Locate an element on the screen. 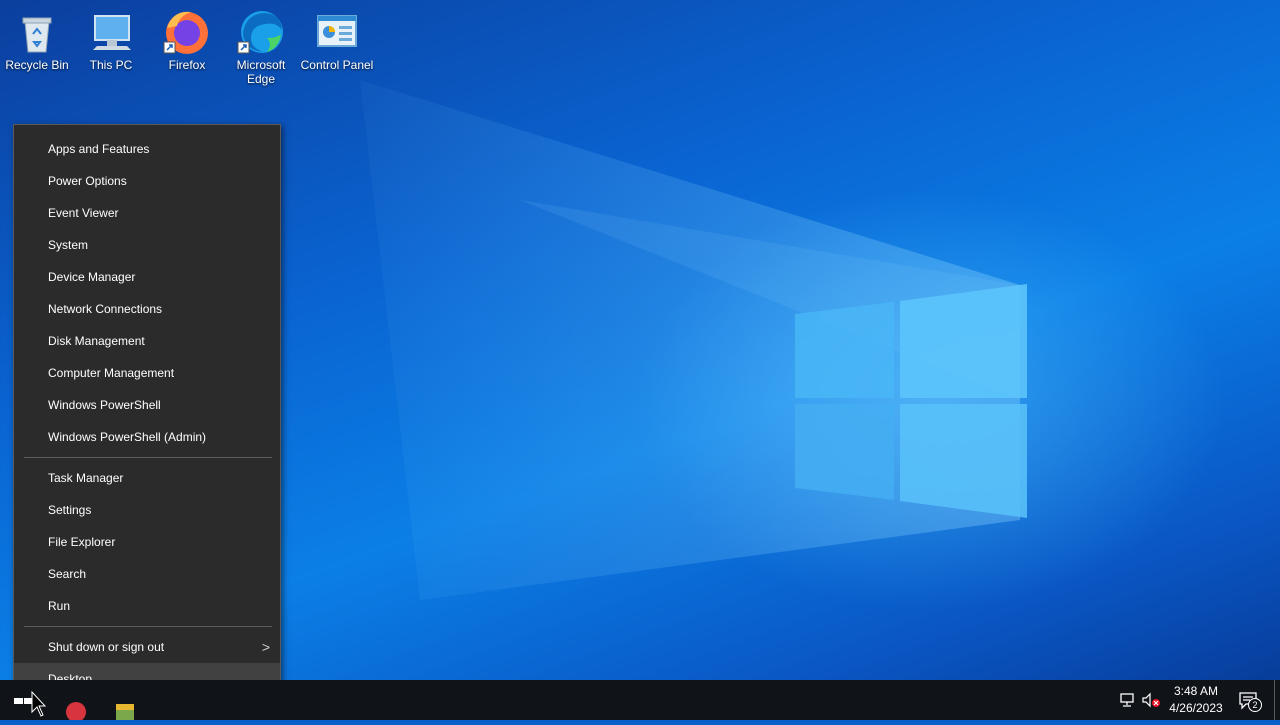  taskbar-clock: 3:48 AM 4/26/2023 is located at coordinates (1196, 700).